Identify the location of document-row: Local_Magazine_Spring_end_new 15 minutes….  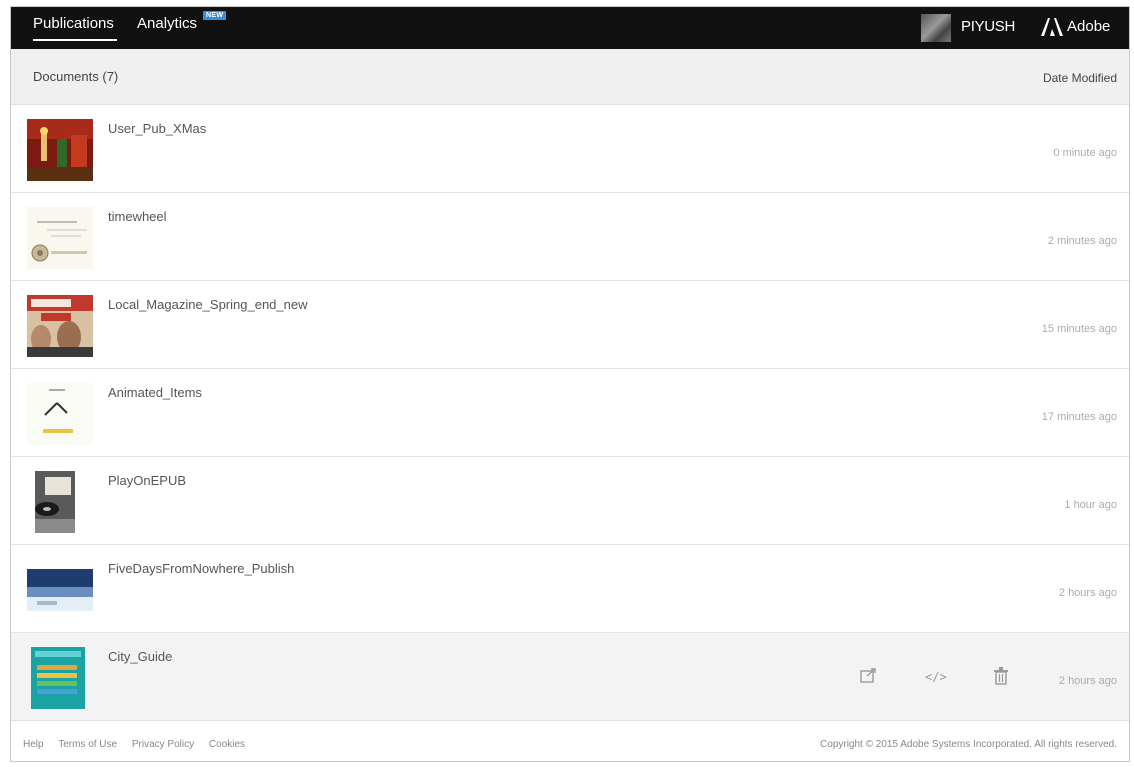
(570, 325).